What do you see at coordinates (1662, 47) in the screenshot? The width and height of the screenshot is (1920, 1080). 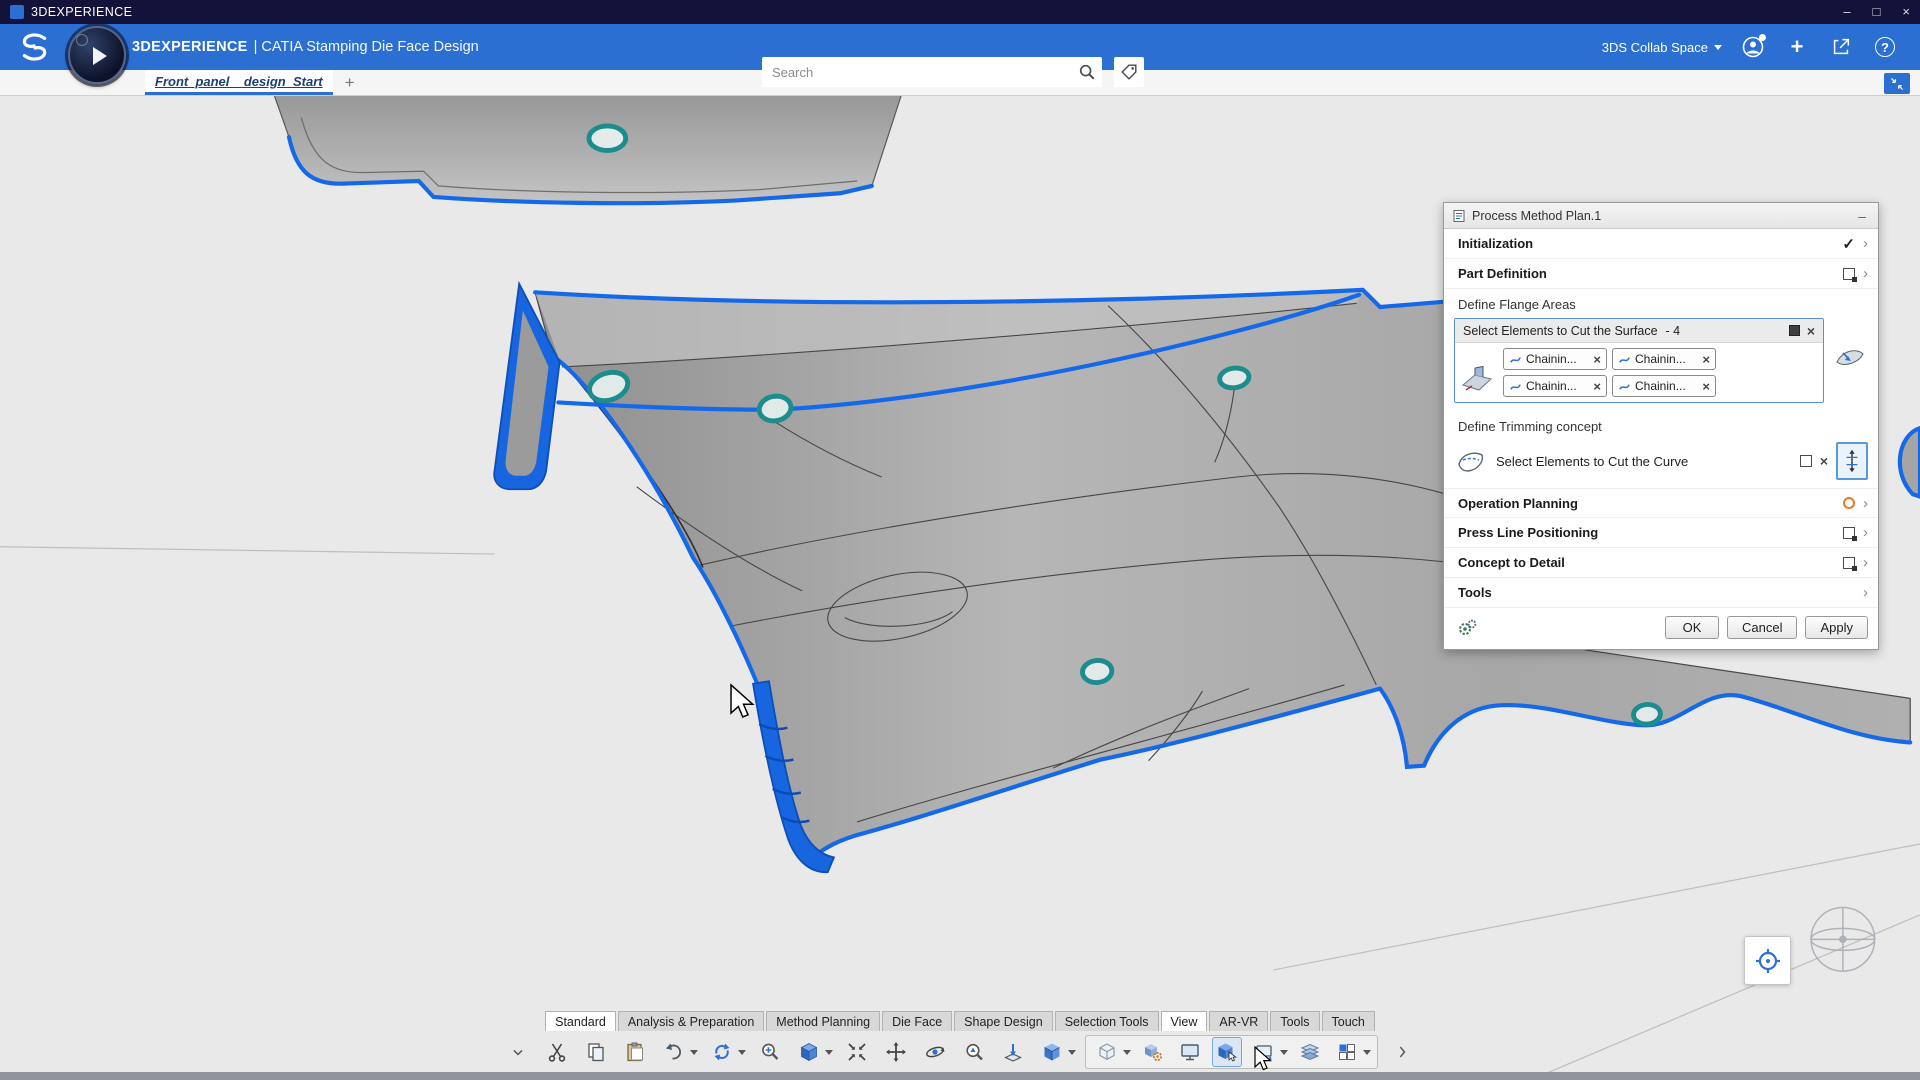 I see `collab-space-selector: 3DS Collab Space` at bounding box center [1662, 47].